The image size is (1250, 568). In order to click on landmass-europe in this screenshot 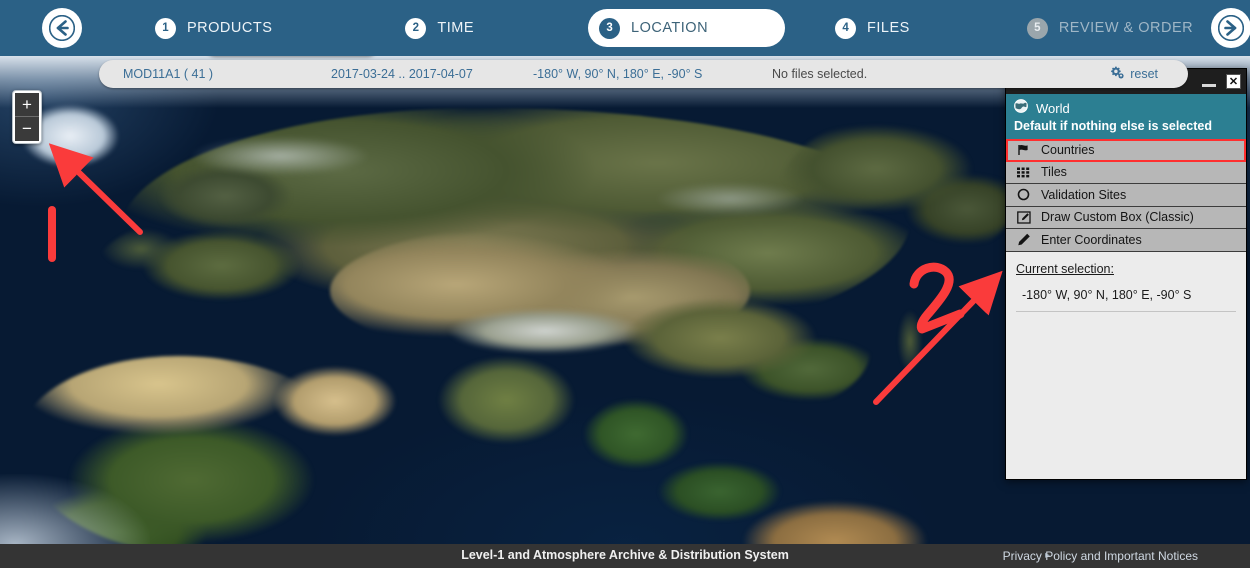, I will do `click(210, 271)`.